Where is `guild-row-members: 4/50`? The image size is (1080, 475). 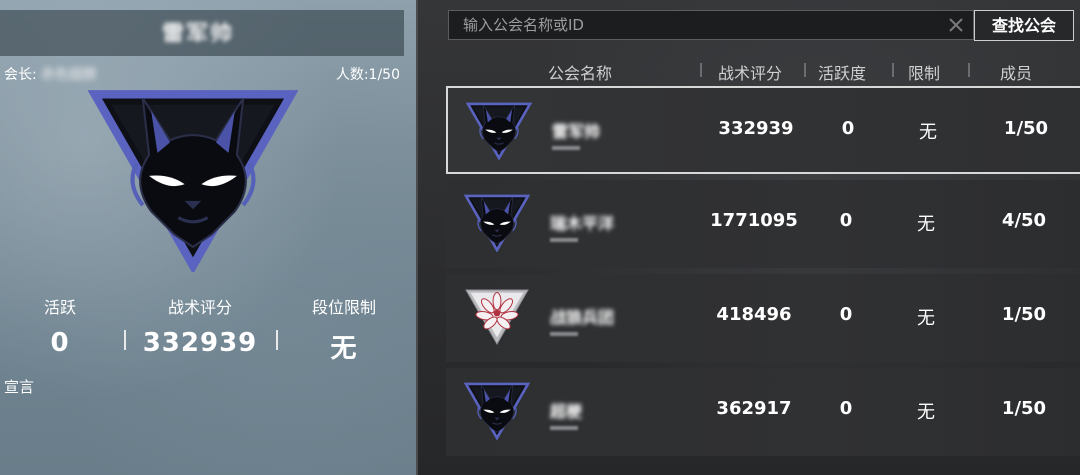
guild-row-members: 4/50 is located at coordinates (1024, 220).